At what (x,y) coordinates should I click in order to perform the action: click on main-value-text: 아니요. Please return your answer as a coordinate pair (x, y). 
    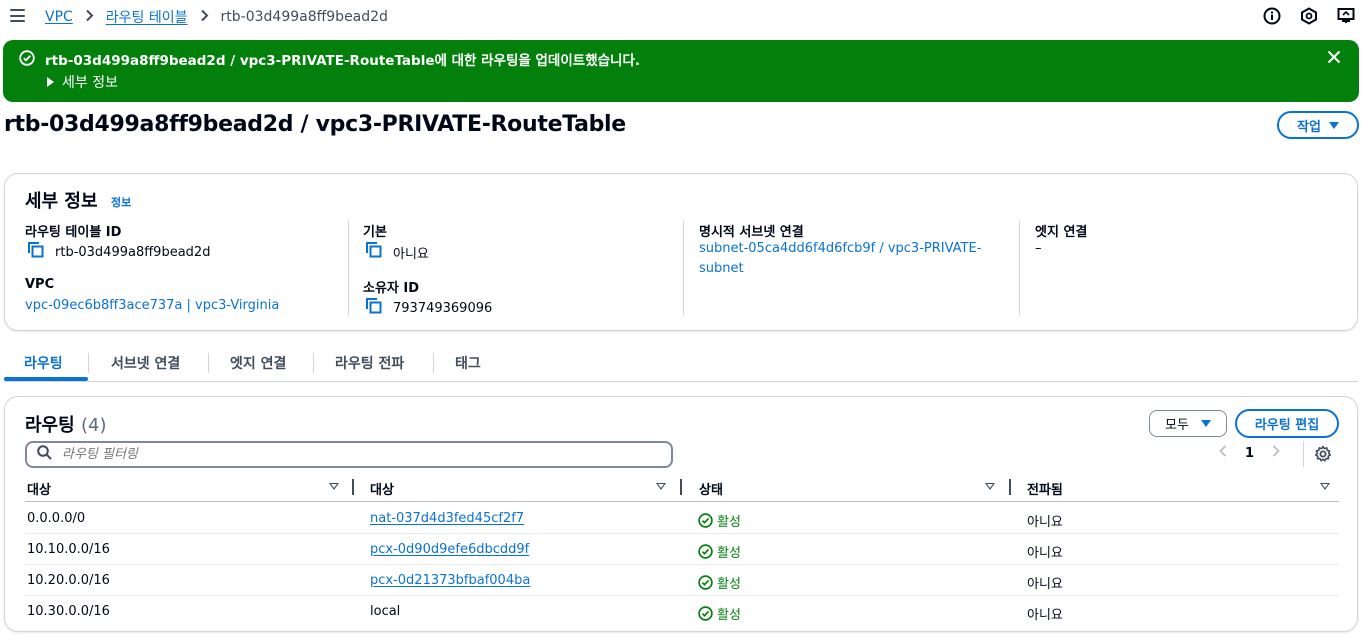
    Looking at the image, I should click on (411, 254).